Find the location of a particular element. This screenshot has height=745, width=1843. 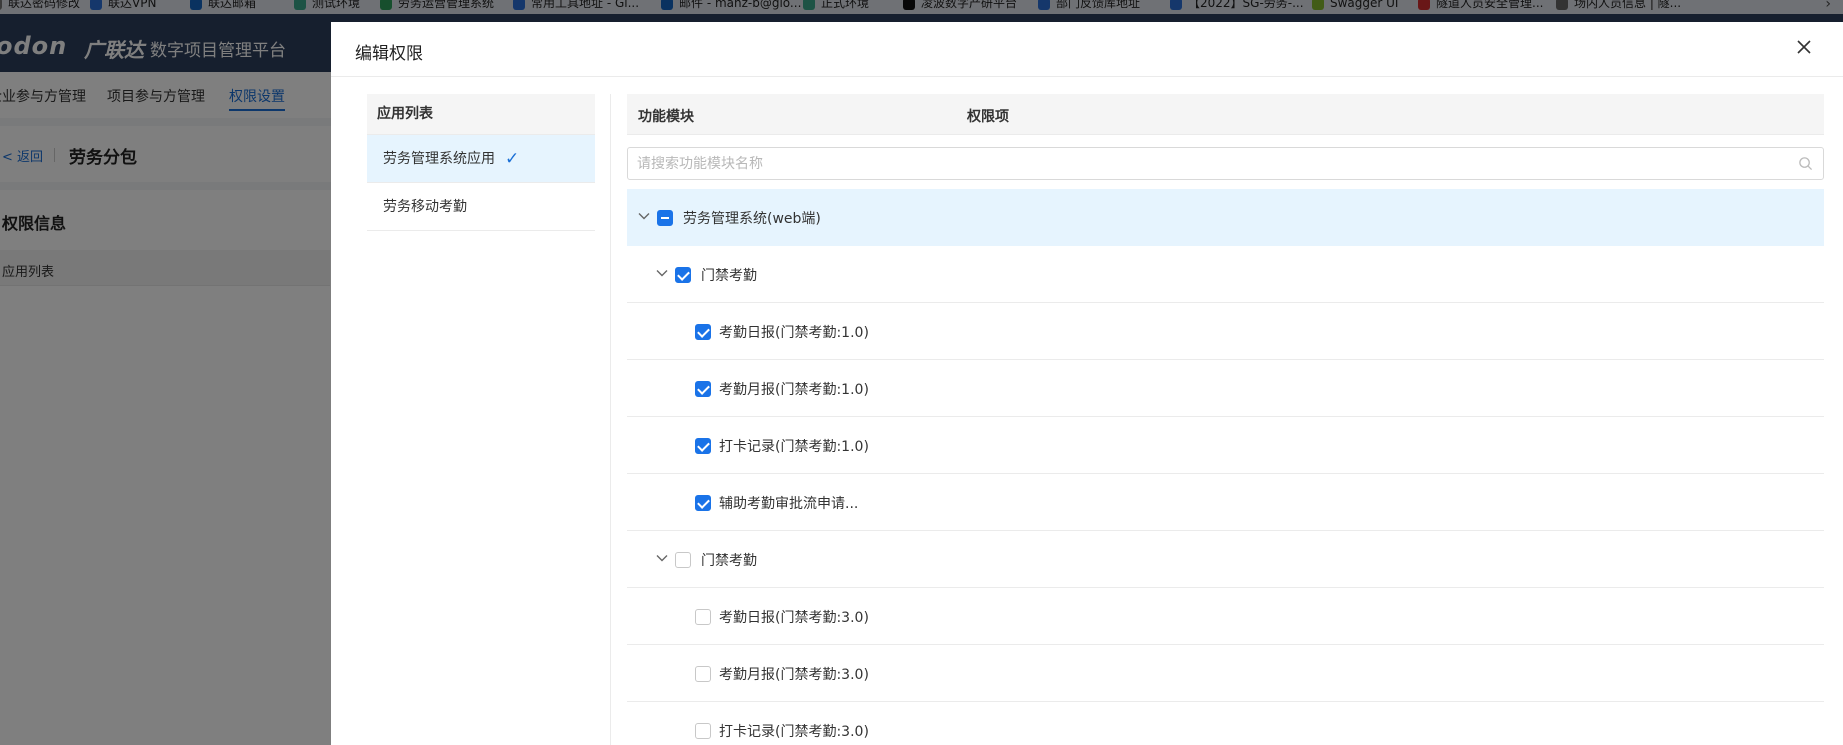

tree-node-label: 考勤月报(门禁考勤:1.0) is located at coordinates (794, 390).